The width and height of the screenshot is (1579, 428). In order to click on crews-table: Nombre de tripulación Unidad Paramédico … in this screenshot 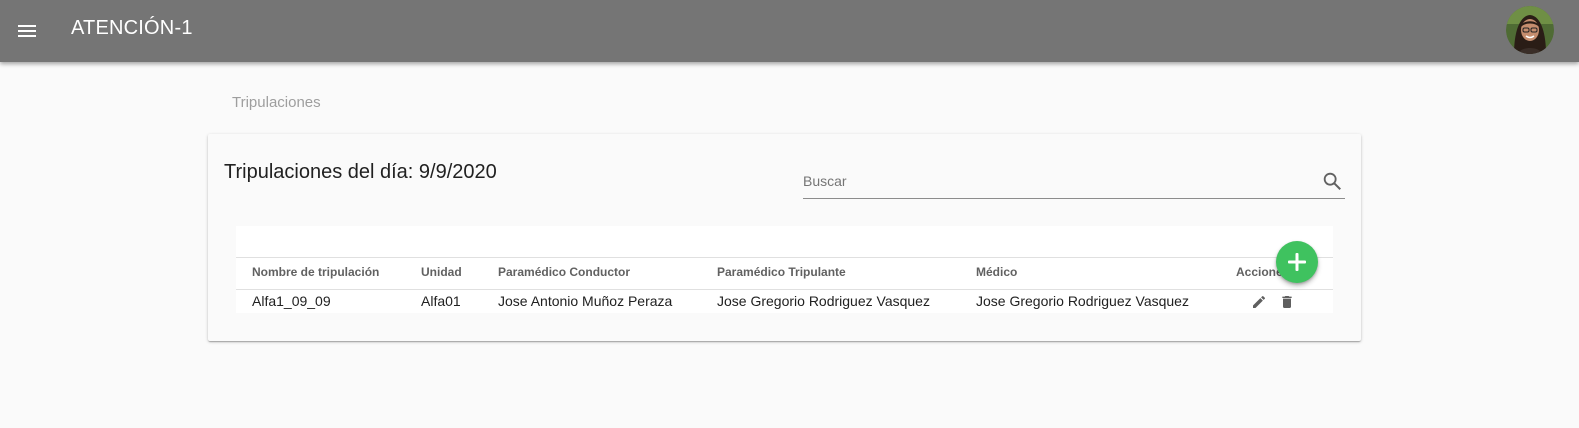, I will do `click(784, 269)`.